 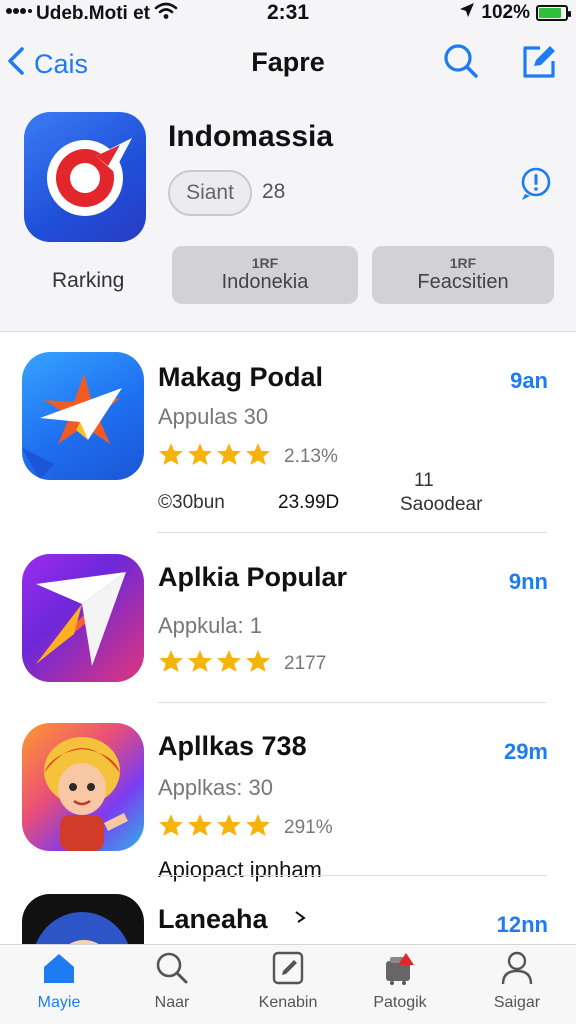 What do you see at coordinates (213, 919) in the screenshot?
I see `app-title: Laneaha` at bounding box center [213, 919].